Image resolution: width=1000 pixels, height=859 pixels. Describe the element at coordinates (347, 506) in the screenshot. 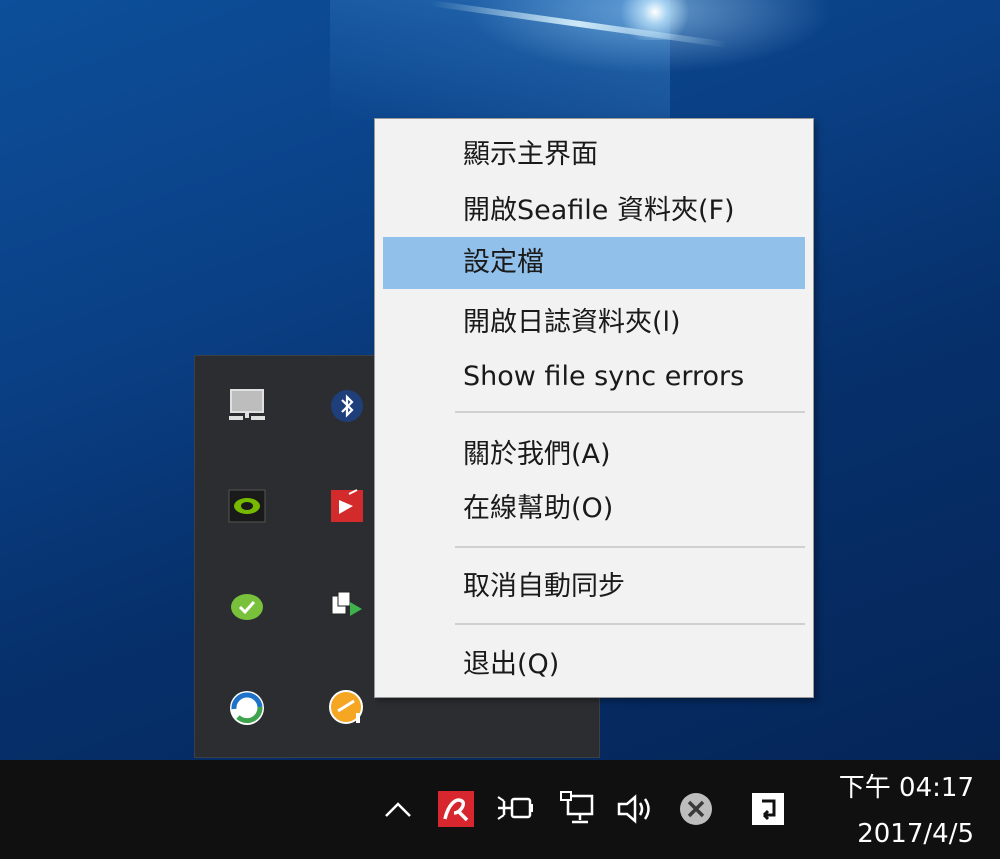

I see `red-app-icon` at that location.